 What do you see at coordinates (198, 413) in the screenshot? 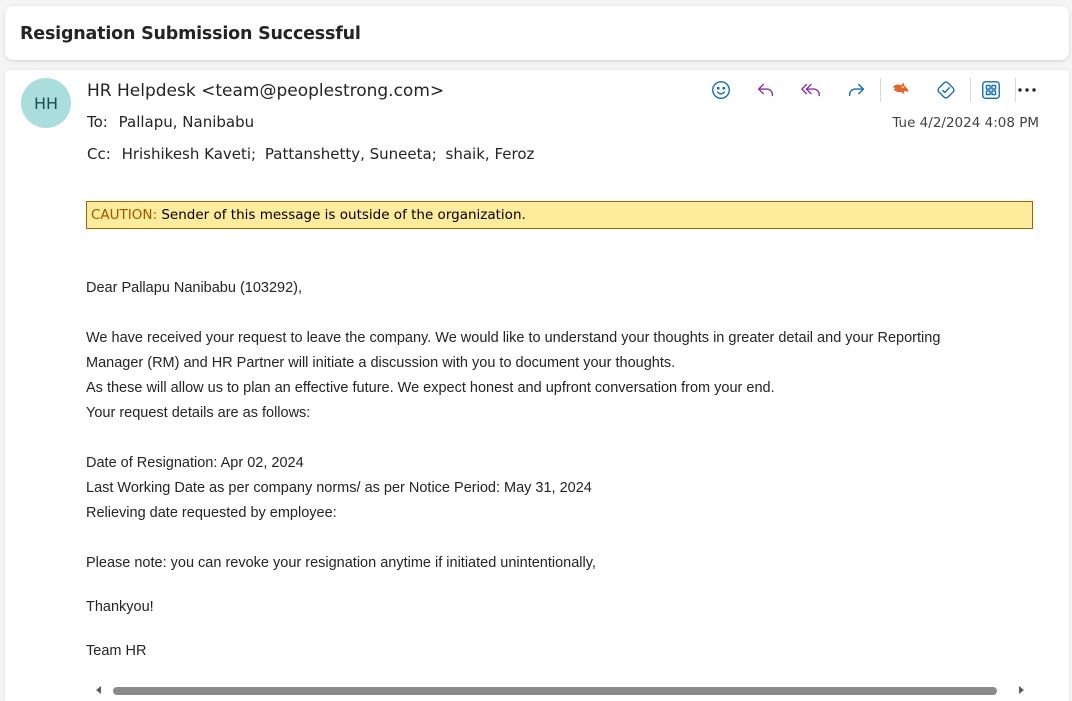
I see `body-paragraph-line: Your request details are as follows:` at bounding box center [198, 413].